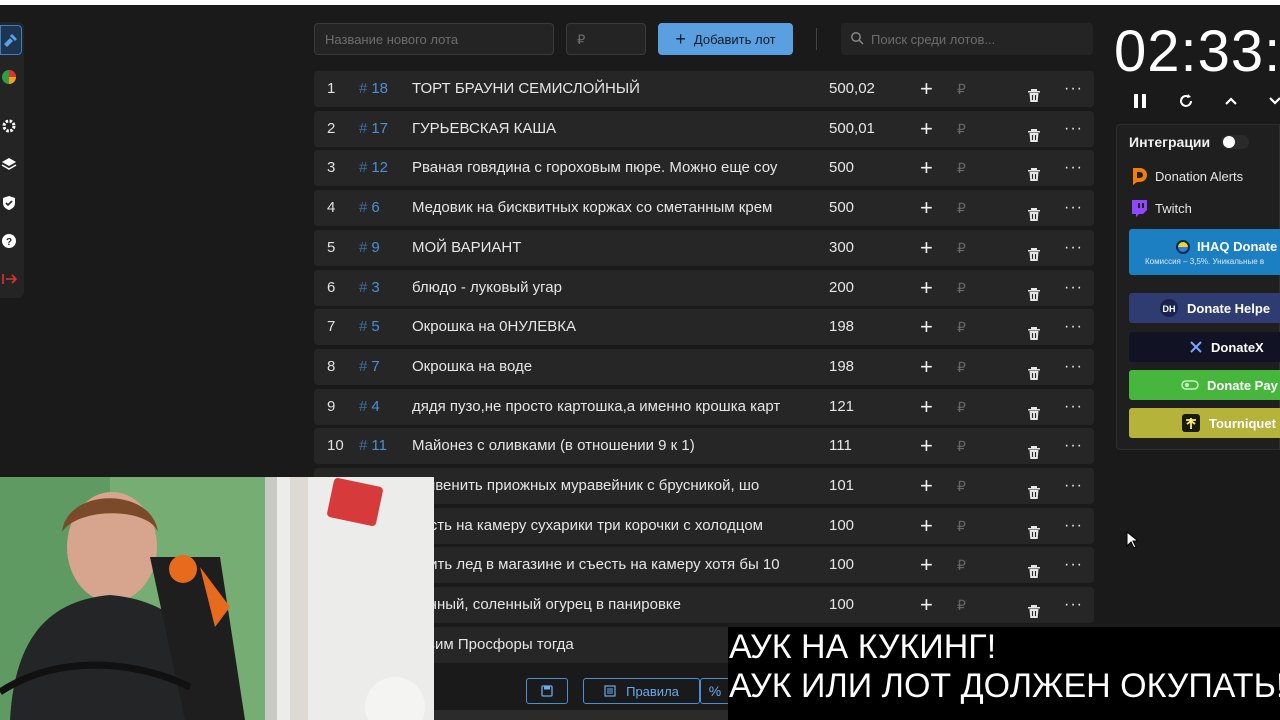 Image resolution: width=1280 pixels, height=720 pixels. I want to click on rules-button: Правила, so click(641, 691).